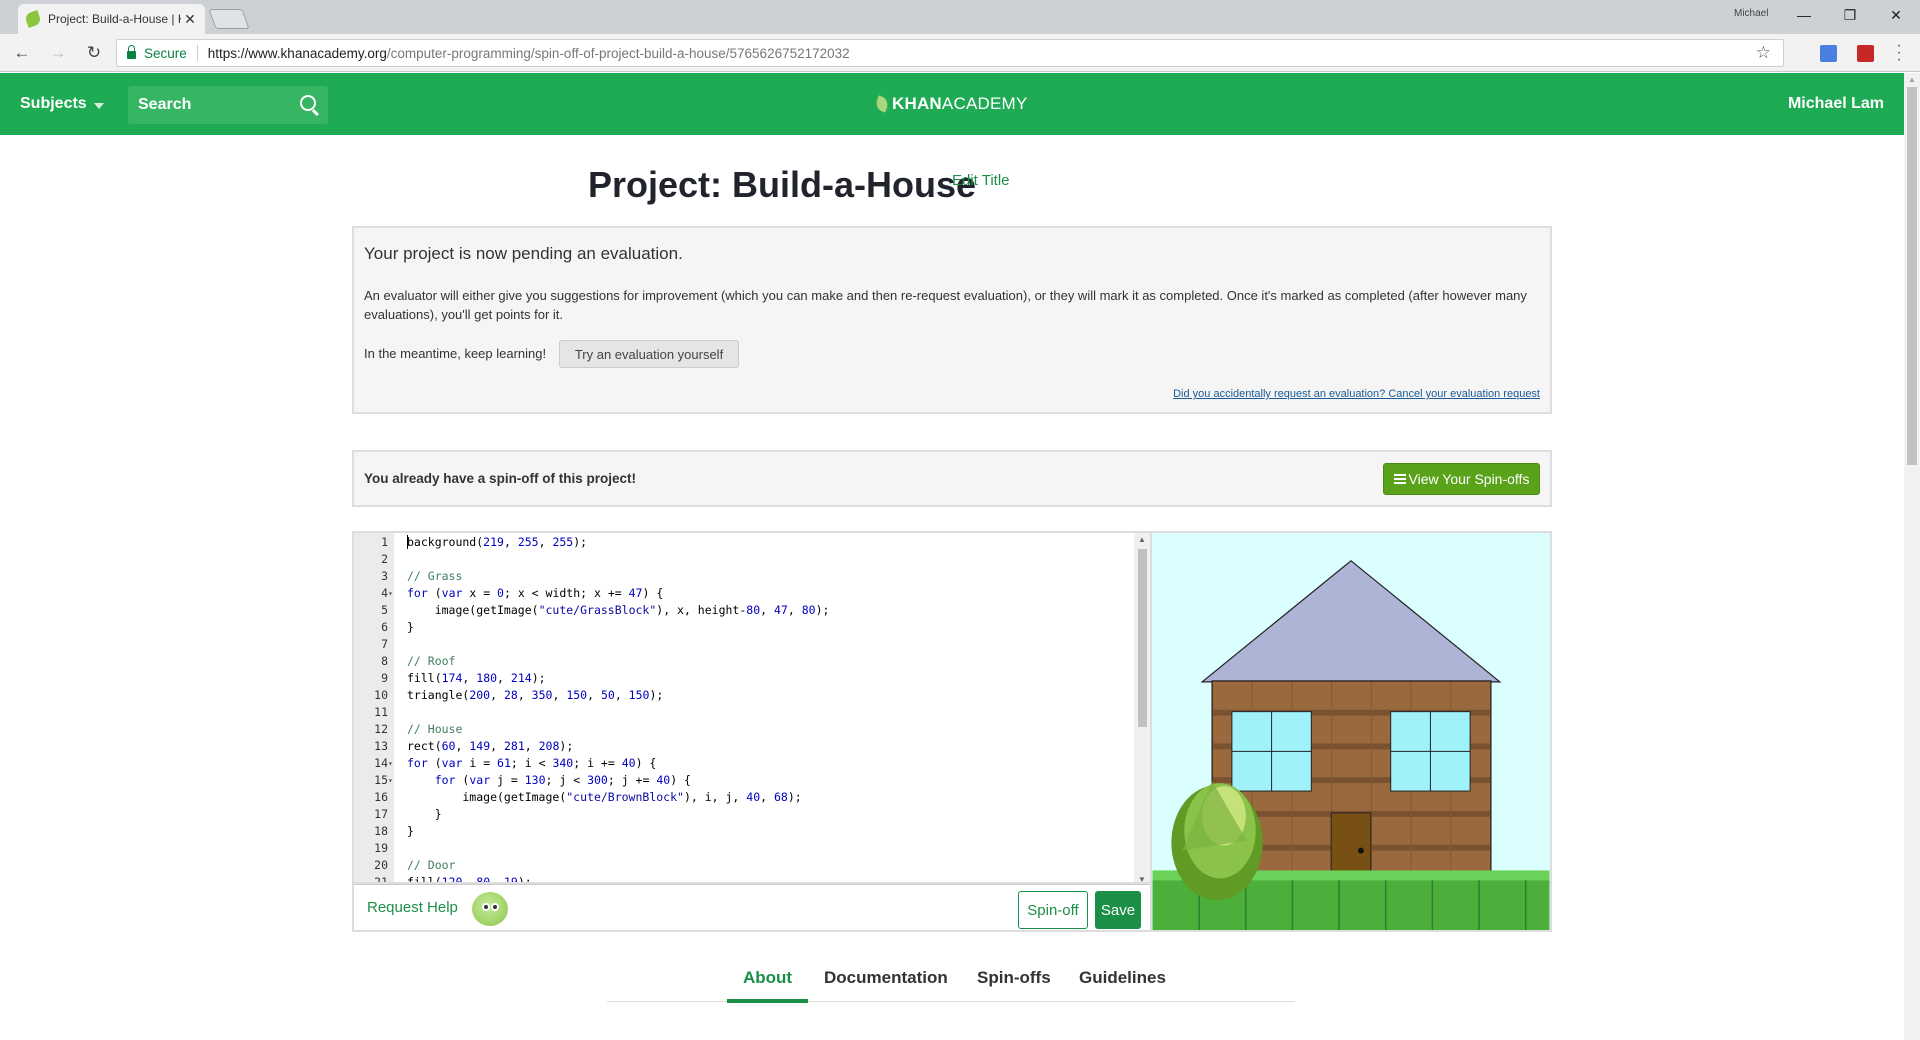 The height and width of the screenshot is (1040, 1920). I want to click on window-close-icon: ✕, so click(1896, 15).